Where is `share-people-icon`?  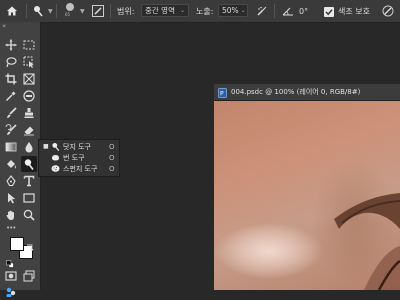 share-people-icon is located at coordinates (11, 292).